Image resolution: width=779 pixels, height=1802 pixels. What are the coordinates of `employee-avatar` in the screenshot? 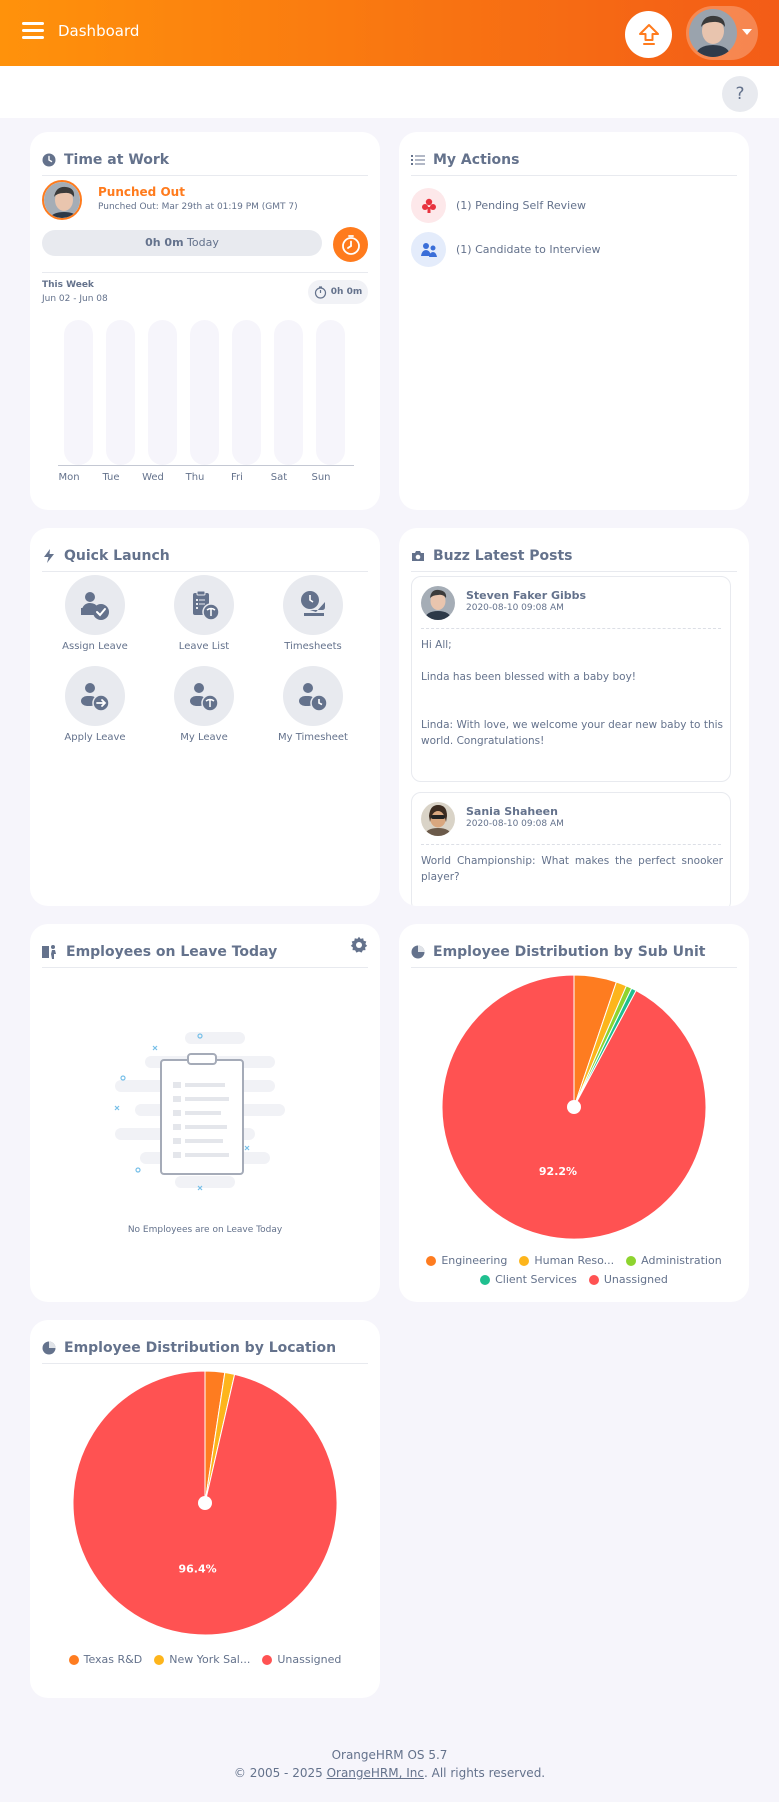 It's located at (62, 200).